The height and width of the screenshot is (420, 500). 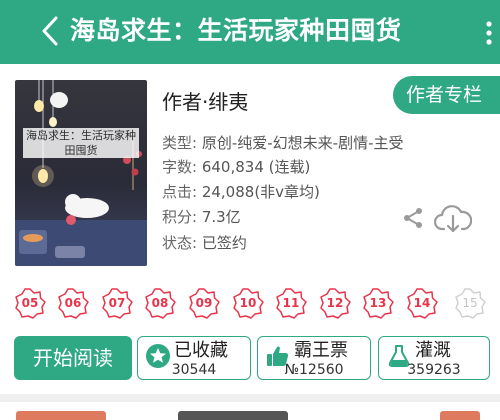 I want to click on author-name: 作者·绯夷, so click(x=205, y=100).